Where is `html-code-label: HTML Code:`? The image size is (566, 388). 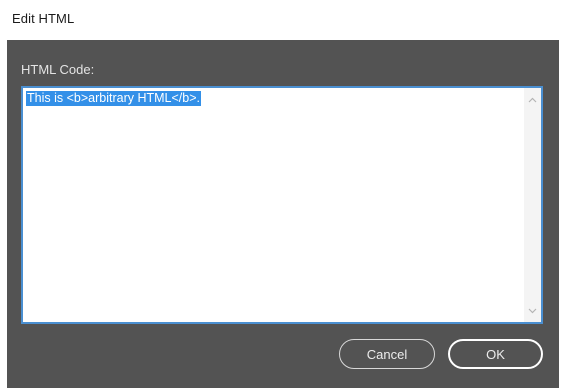 html-code-label: HTML Code: is located at coordinates (58, 69).